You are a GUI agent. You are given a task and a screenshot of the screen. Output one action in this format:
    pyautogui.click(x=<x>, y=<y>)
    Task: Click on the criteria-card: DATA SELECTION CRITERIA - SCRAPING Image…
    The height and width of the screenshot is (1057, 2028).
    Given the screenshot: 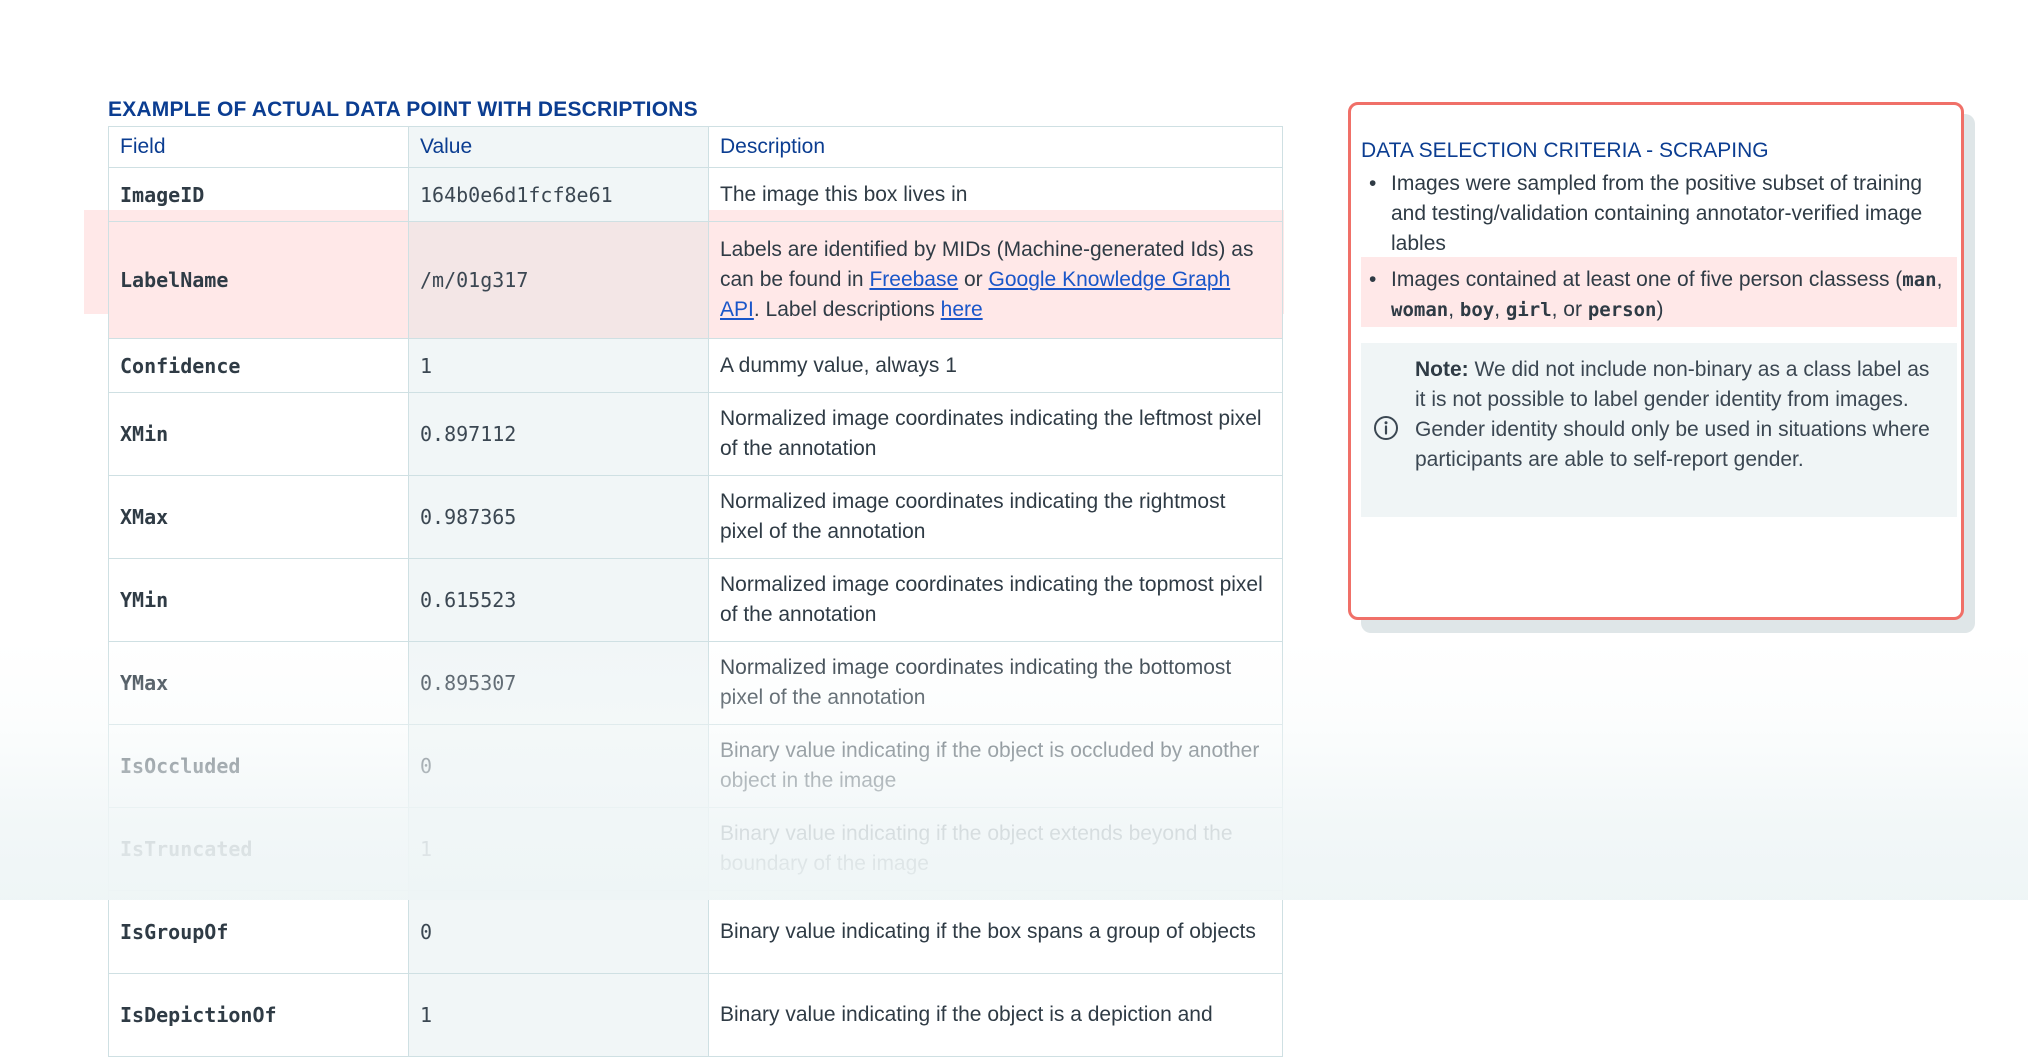 What is the action you would take?
    pyautogui.click(x=1656, y=361)
    